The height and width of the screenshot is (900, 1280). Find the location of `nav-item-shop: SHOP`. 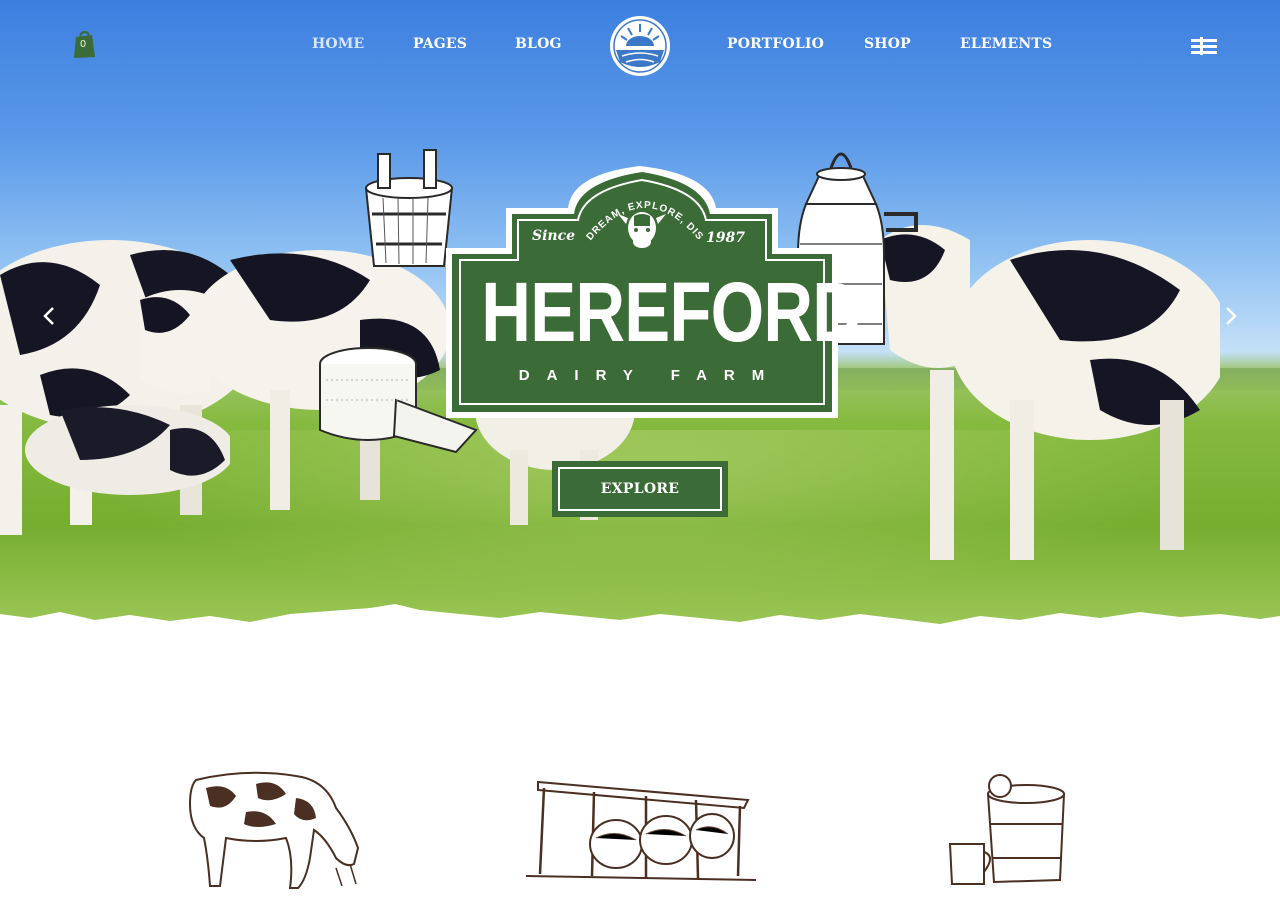

nav-item-shop: SHOP is located at coordinates (887, 44).